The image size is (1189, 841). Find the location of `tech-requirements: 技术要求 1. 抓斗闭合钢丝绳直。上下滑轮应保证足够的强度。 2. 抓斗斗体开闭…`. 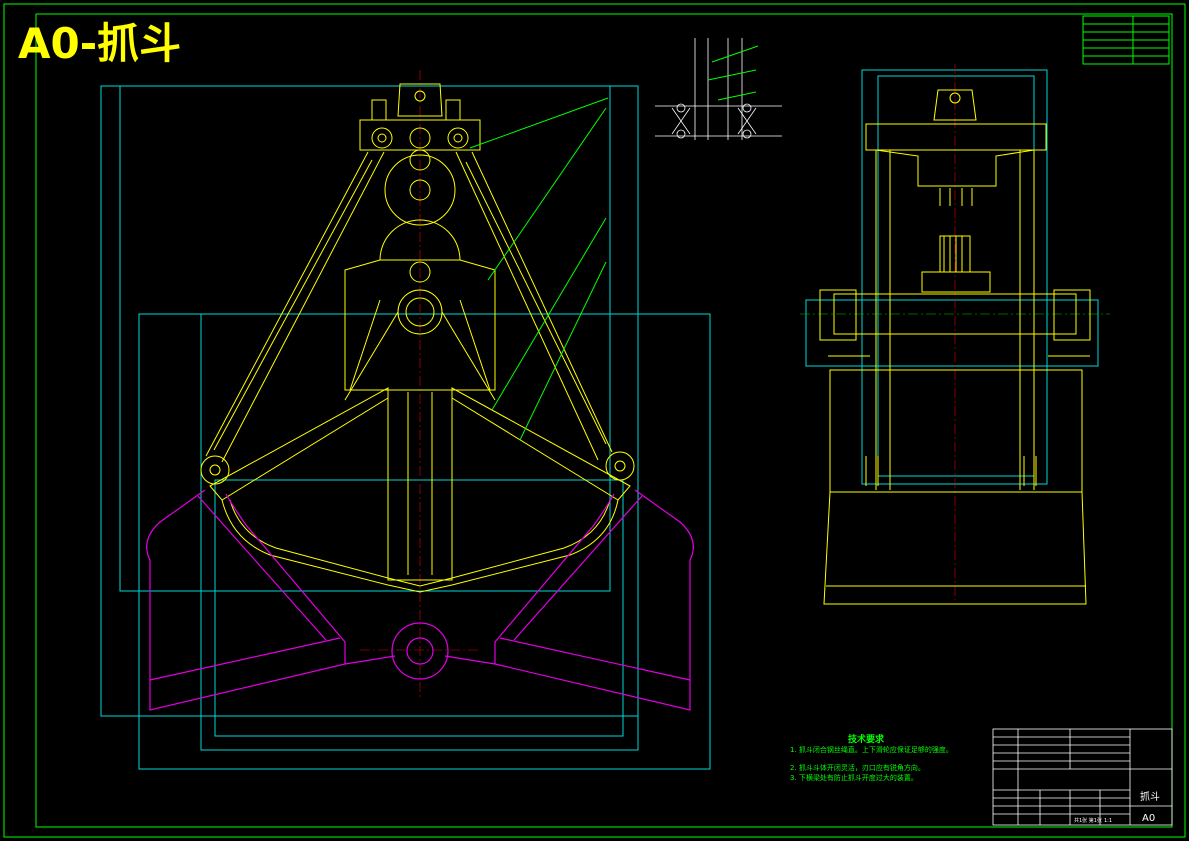

tech-requirements: 技术要求 1. 抓斗闭合钢丝绳直。上下滑轮应保证足够的强度。 2. 抓斗斗体开闭… is located at coordinates (871, 757).